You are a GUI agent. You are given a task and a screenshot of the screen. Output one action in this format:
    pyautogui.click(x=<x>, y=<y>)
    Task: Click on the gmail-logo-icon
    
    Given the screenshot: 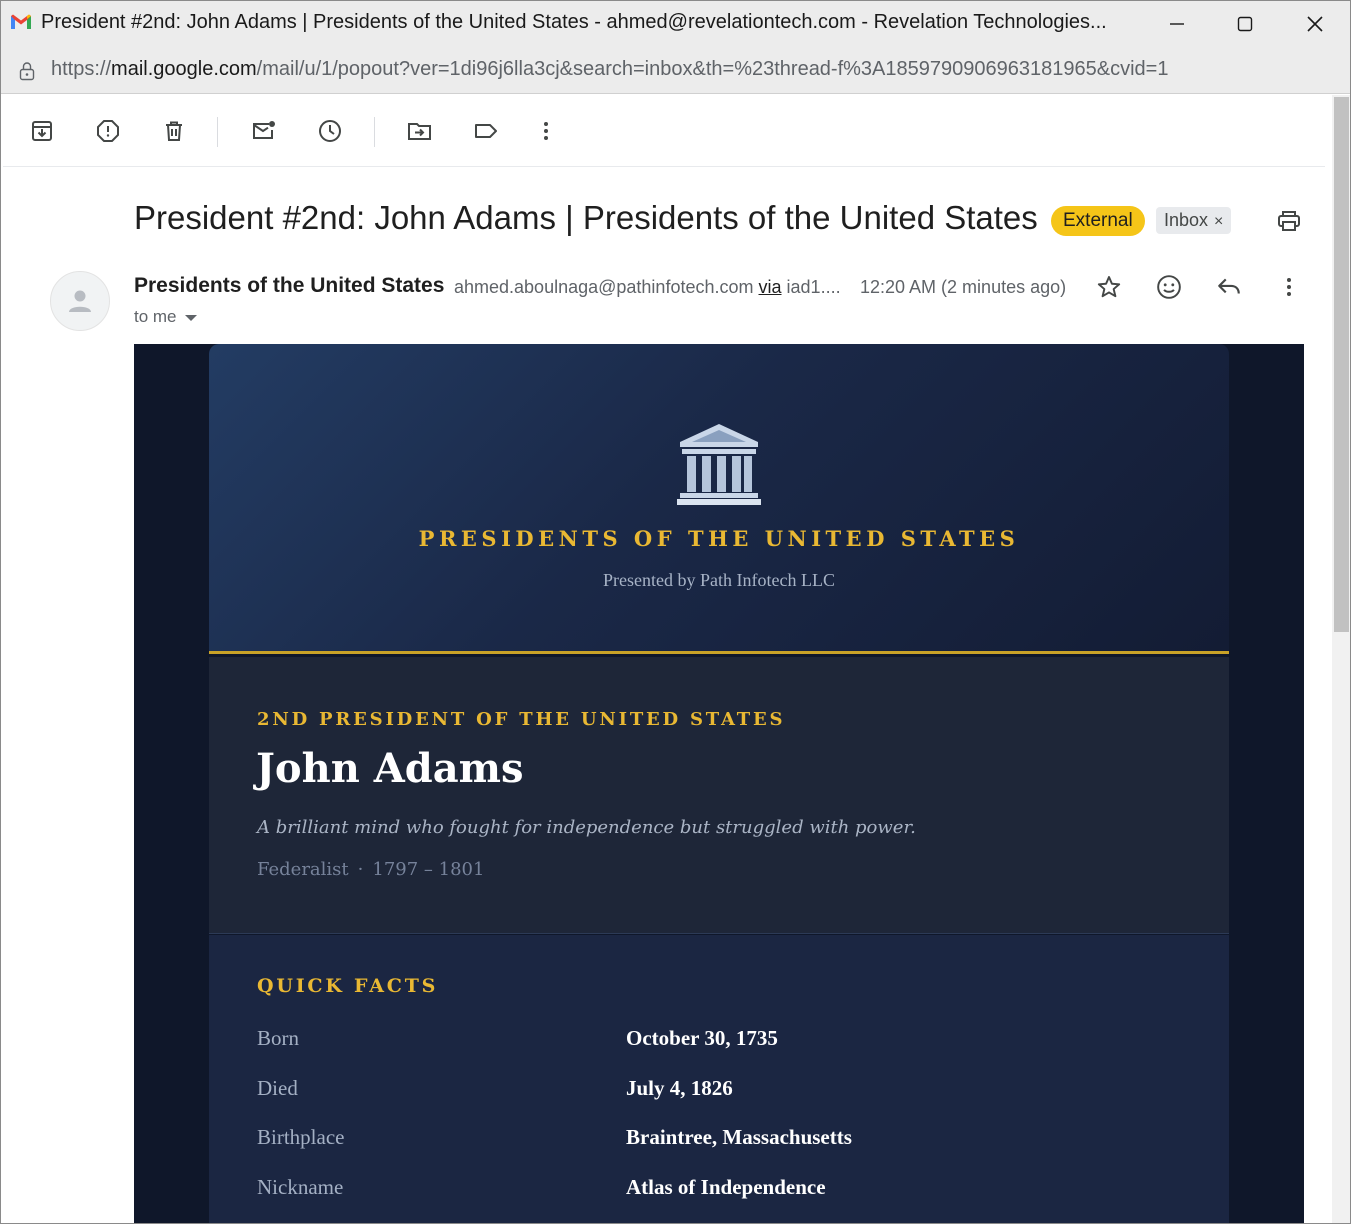 What is the action you would take?
    pyautogui.click(x=21, y=21)
    